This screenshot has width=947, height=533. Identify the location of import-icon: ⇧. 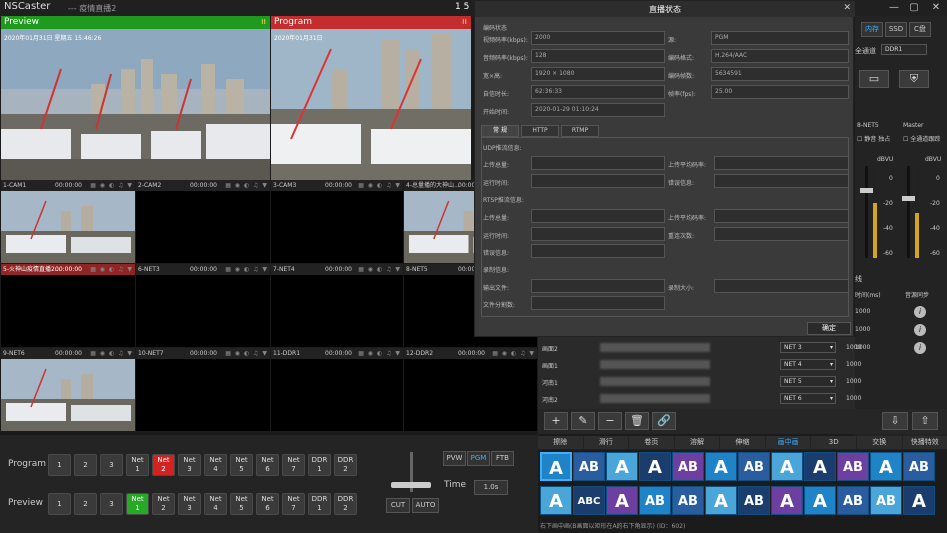
(925, 421).